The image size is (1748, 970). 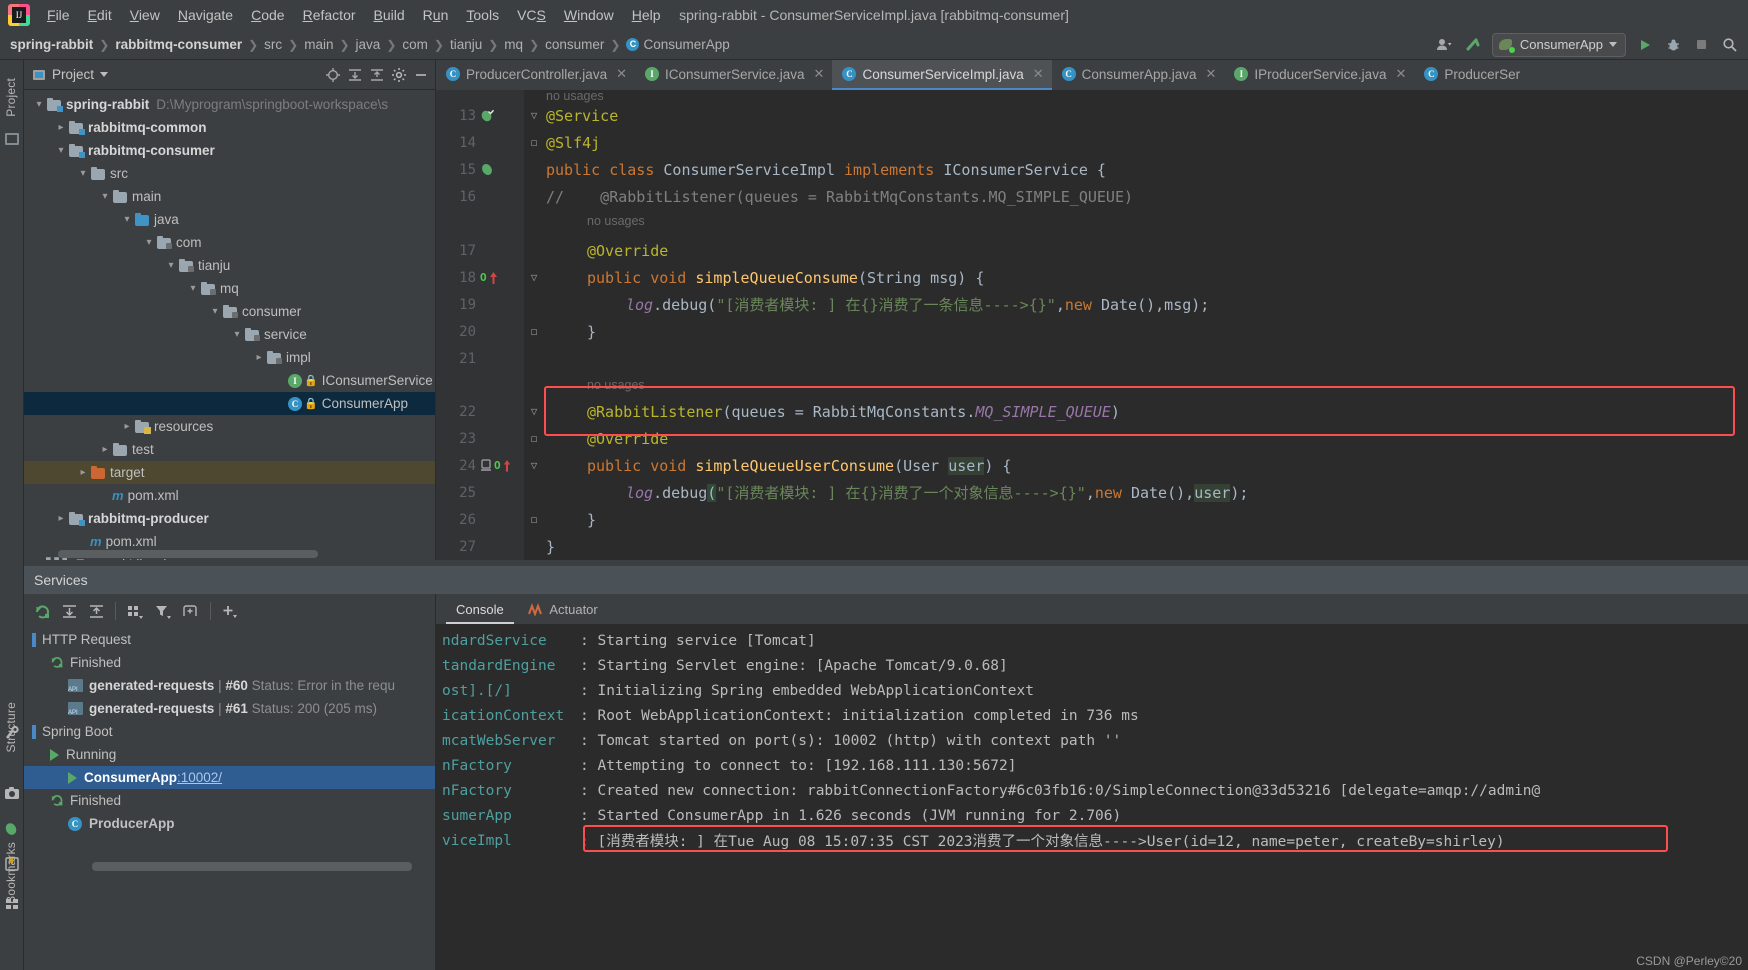 I want to click on tree-node-main: main, so click(x=229, y=196).